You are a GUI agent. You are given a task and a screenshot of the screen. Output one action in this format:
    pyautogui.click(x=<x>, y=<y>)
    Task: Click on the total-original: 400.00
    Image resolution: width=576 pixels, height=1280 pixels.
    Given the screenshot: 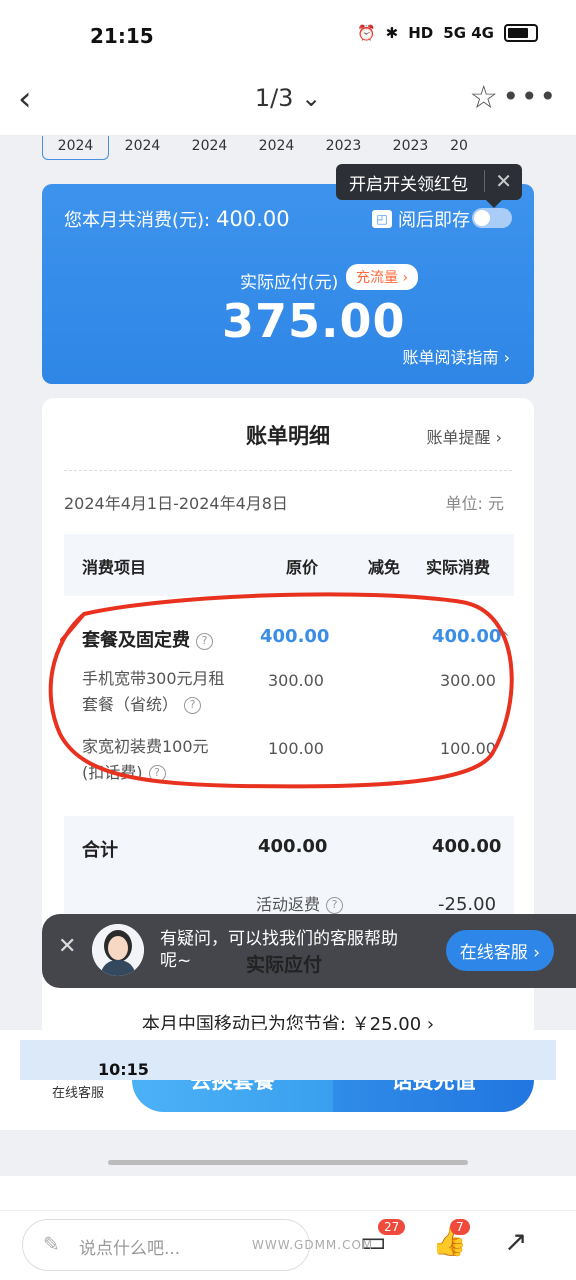 What is the action you would take?
    pyautogui.click(x=293, y=846)
    